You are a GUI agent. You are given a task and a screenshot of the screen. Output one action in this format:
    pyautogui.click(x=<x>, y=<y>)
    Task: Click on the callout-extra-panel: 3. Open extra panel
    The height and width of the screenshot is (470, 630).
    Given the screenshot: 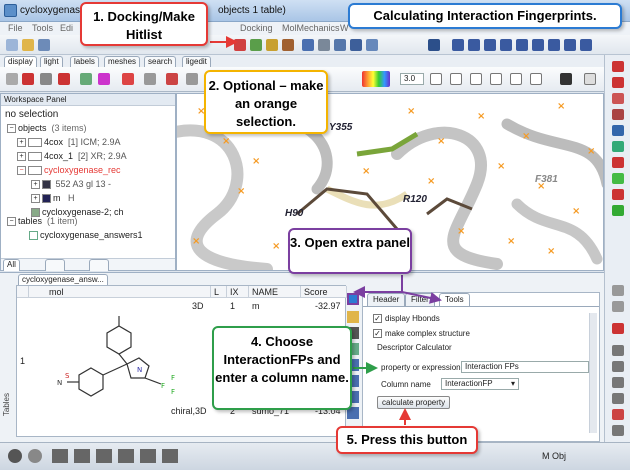 What is the action you would take?
    pyautogui.click(x=350, y=251)
    